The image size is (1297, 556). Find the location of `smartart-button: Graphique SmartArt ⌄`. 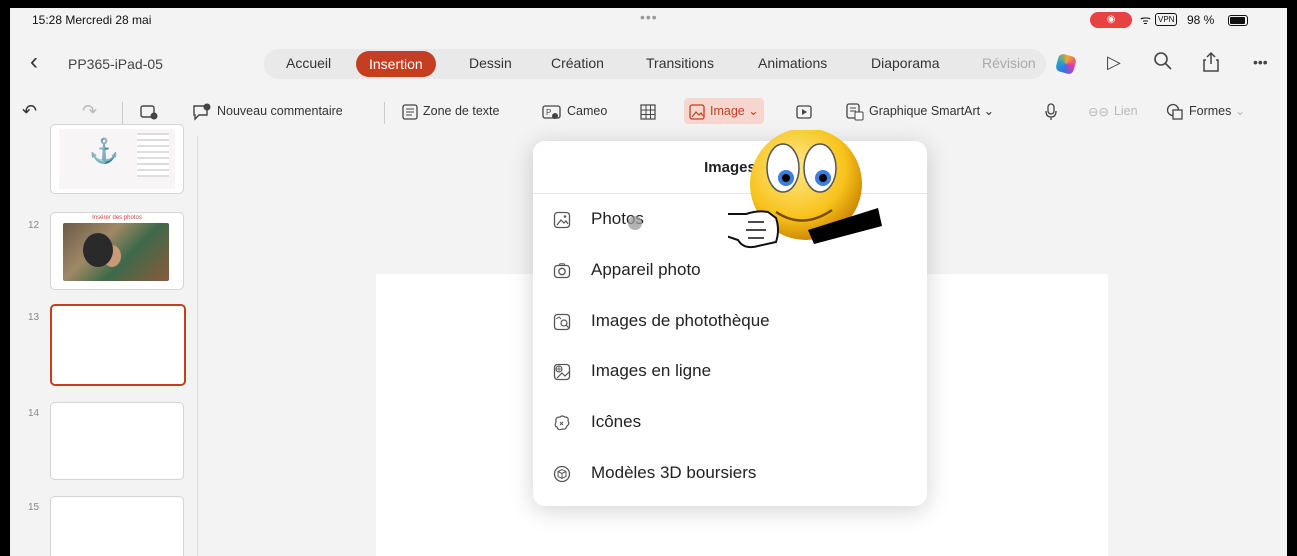

smartart-button: Graphique SmartArt ⌄ is located at coordinates (920, 111).